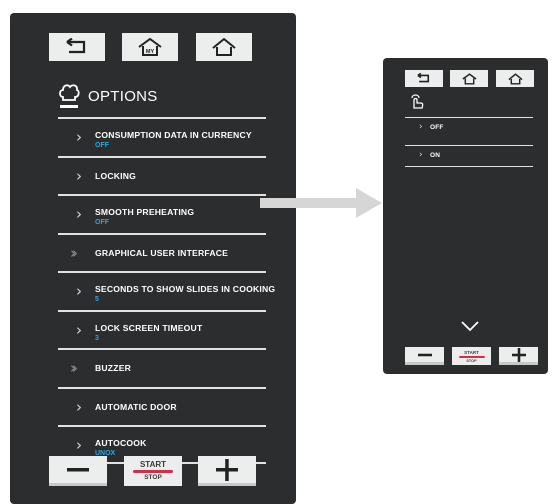  I want to click on option-lock-screen-timeout: › LOCK SCREEN TIMEOUT 3, so click(162, 329).